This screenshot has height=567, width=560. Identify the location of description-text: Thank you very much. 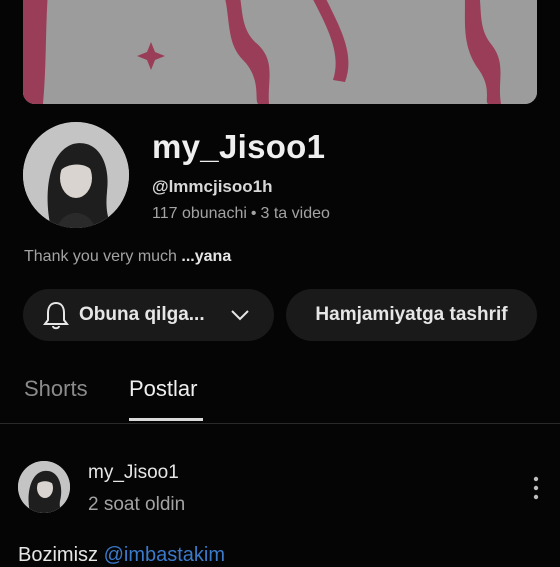
(100, 256).